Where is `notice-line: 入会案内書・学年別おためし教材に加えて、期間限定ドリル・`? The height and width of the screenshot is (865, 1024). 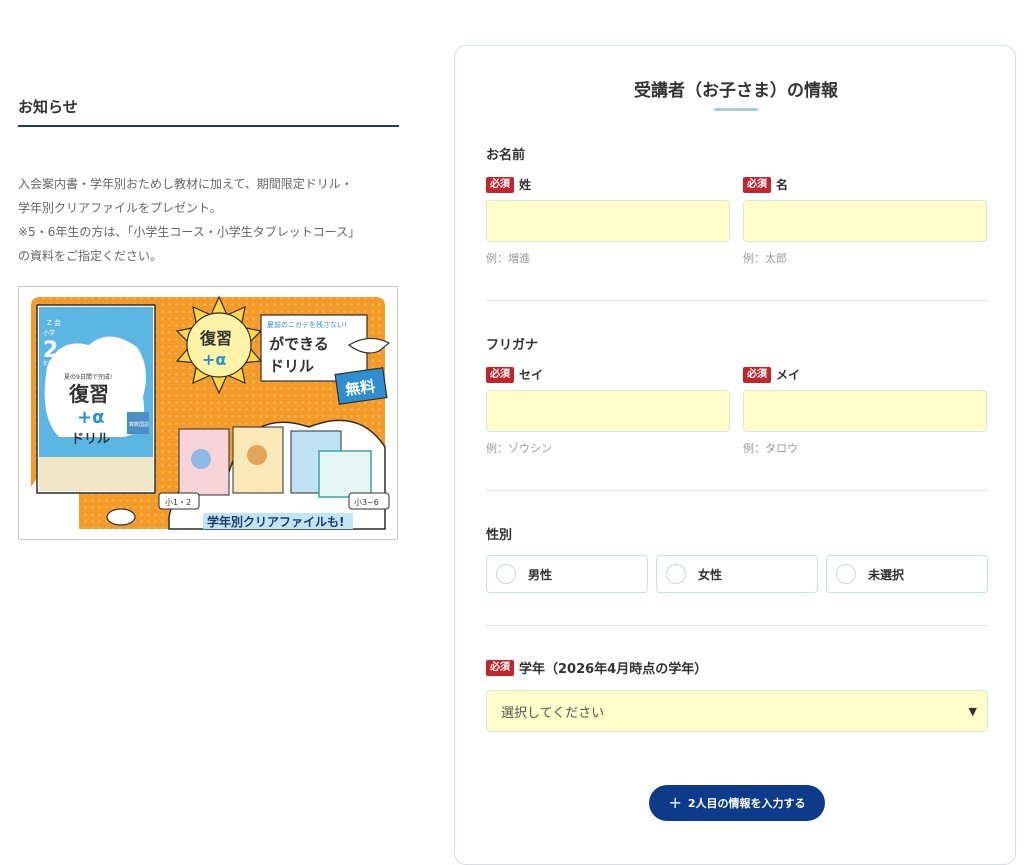
notice-line: 入会案内書・学年別おためし教材に加えて、期間限定ドリル・ is located at coordinates (185, 184).